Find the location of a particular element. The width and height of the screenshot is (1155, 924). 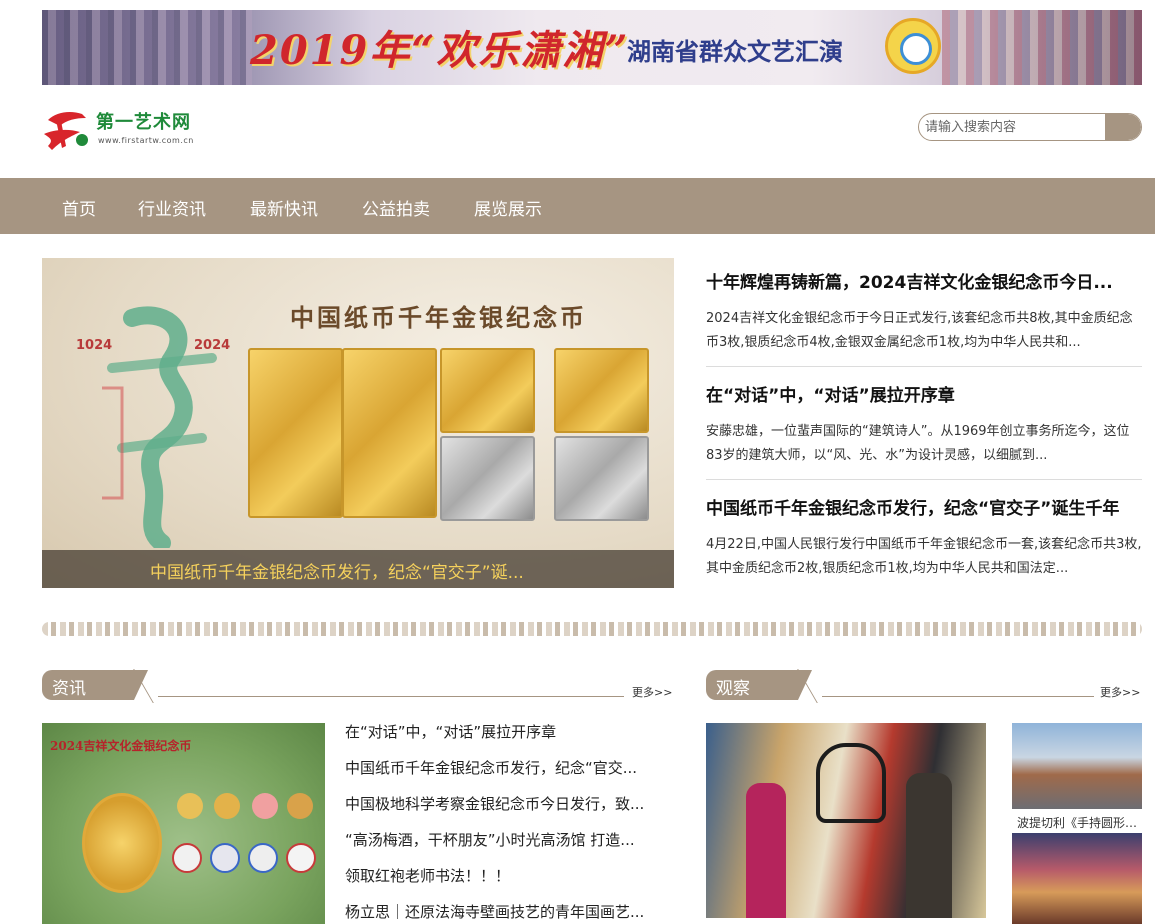

banner-subtitle: 湖南省群众文艺汇演 is located at coordinates (735, 52).